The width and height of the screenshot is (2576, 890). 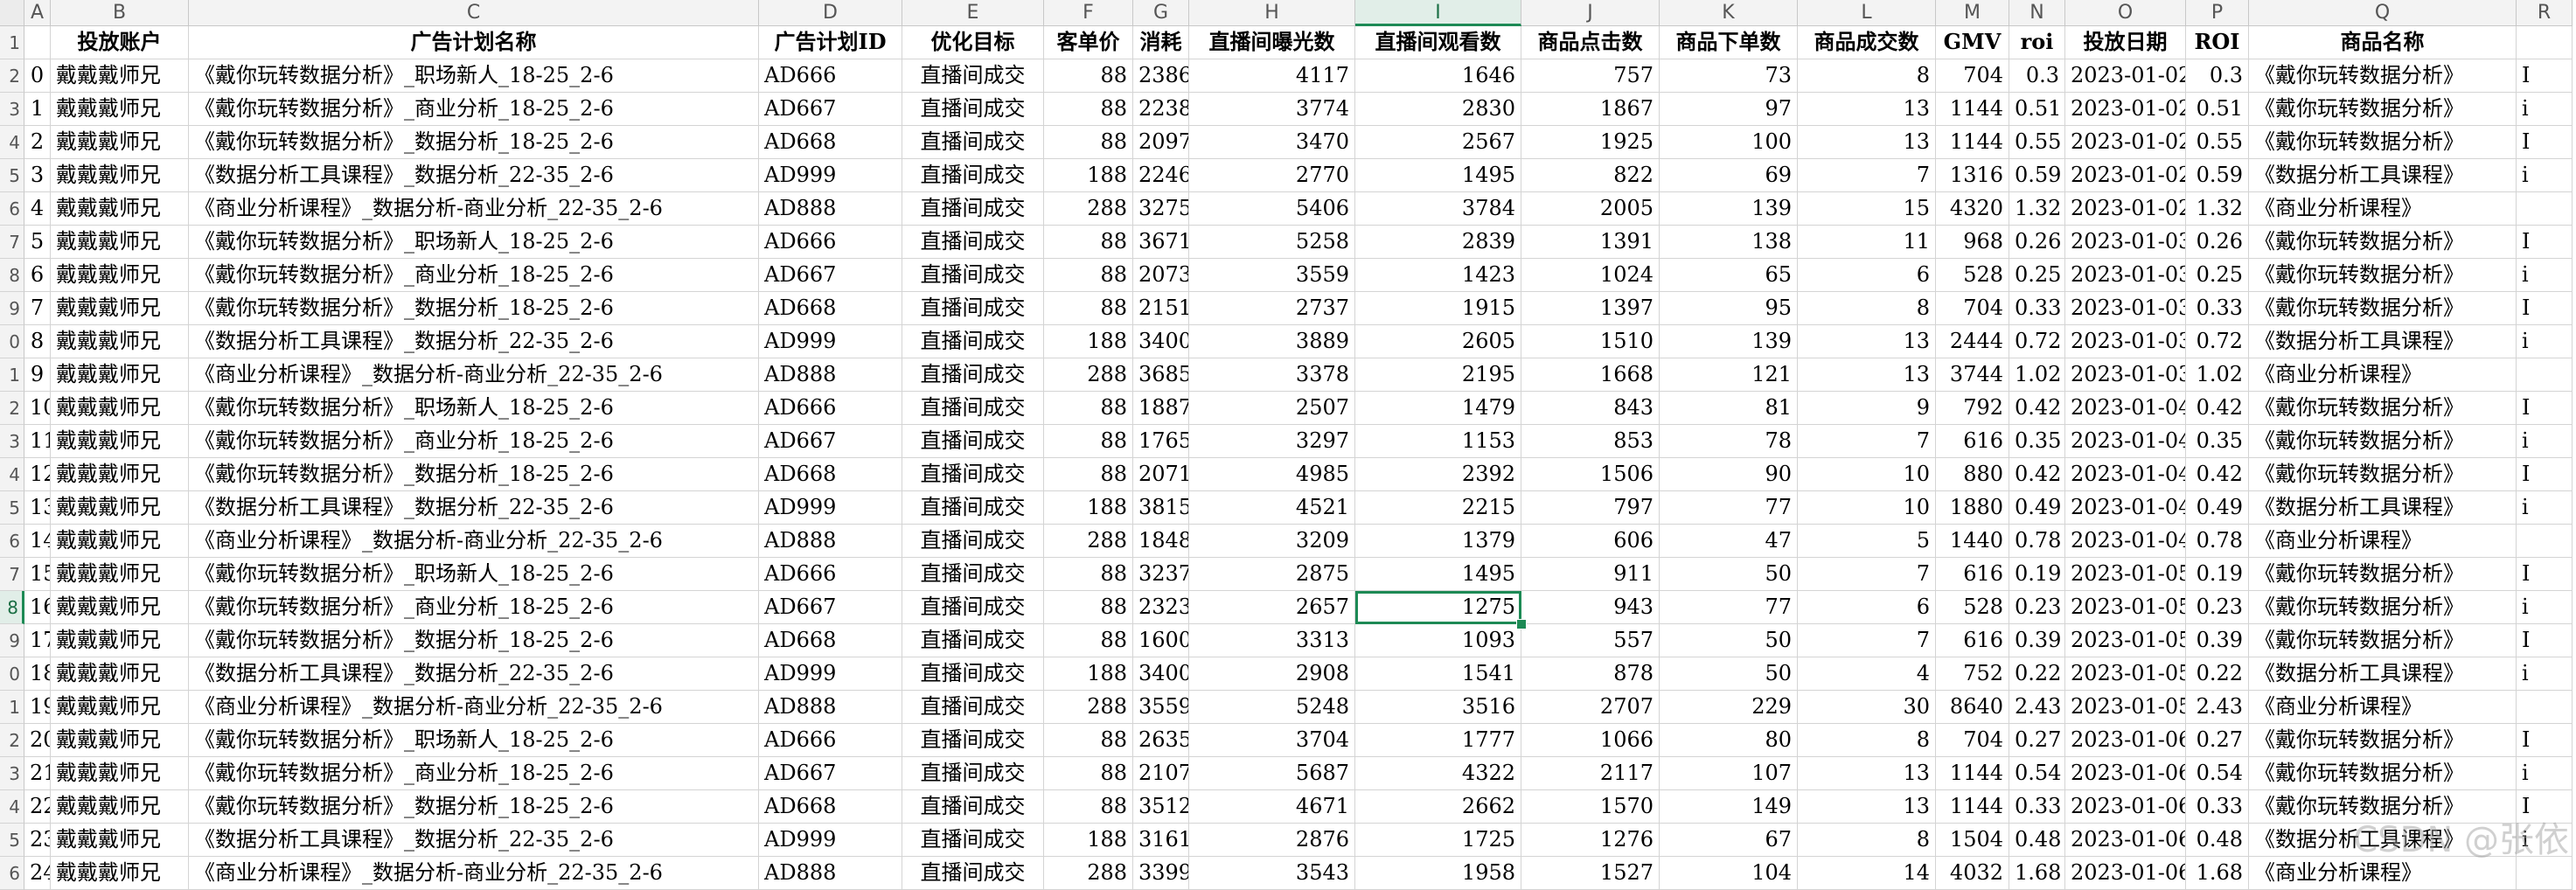 I want to click on table-cell: 1777, so click(x=1438, y=741).